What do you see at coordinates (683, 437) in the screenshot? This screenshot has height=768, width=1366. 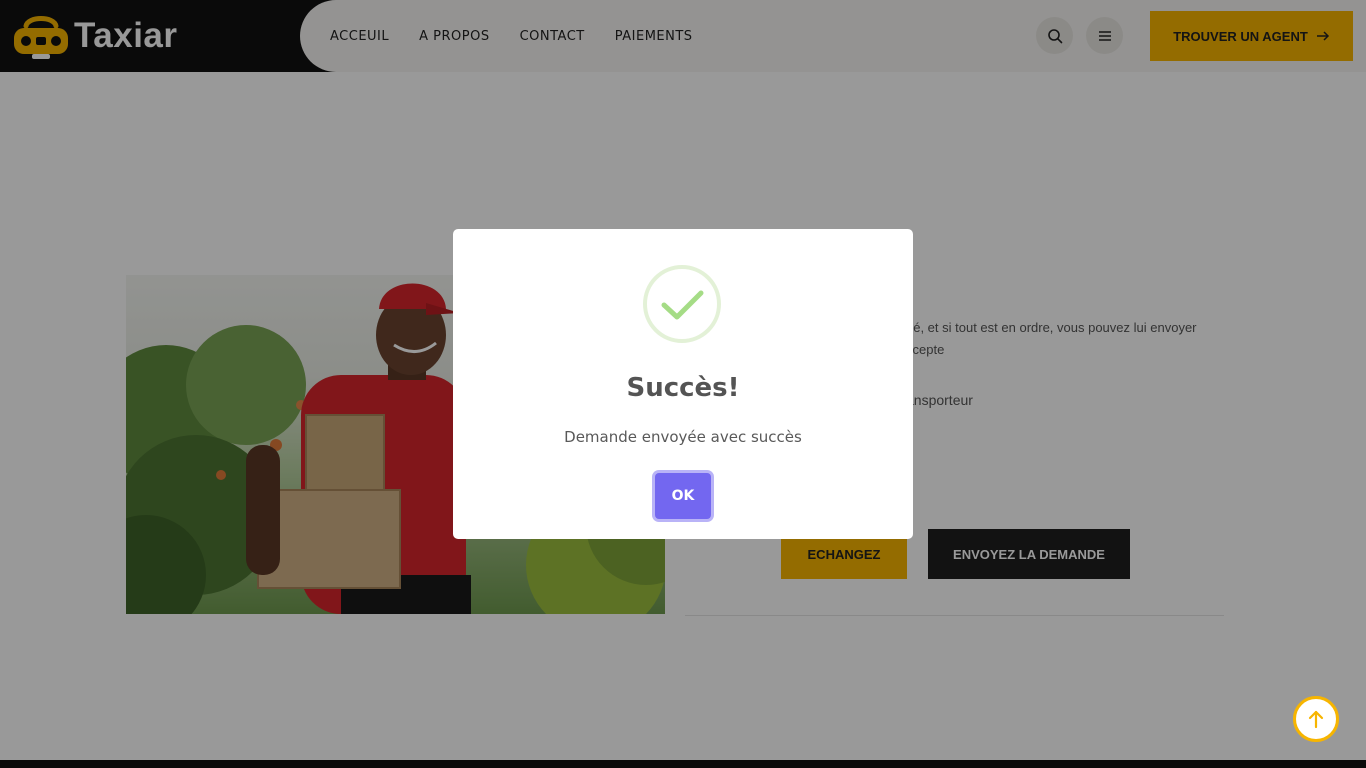 I see `dialog-message: Demande envoyée avec succès` at bounding box center [683, 437].